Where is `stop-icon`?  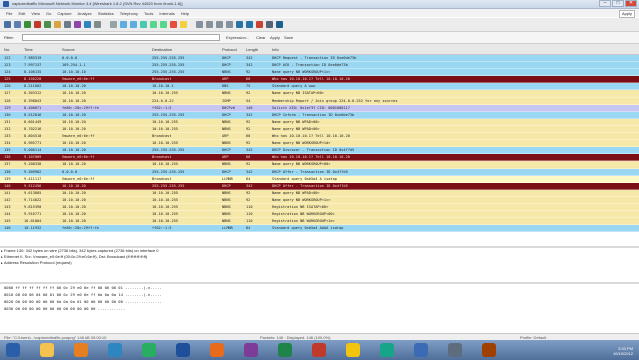 stop-icon is located at coordinates (37, 24).